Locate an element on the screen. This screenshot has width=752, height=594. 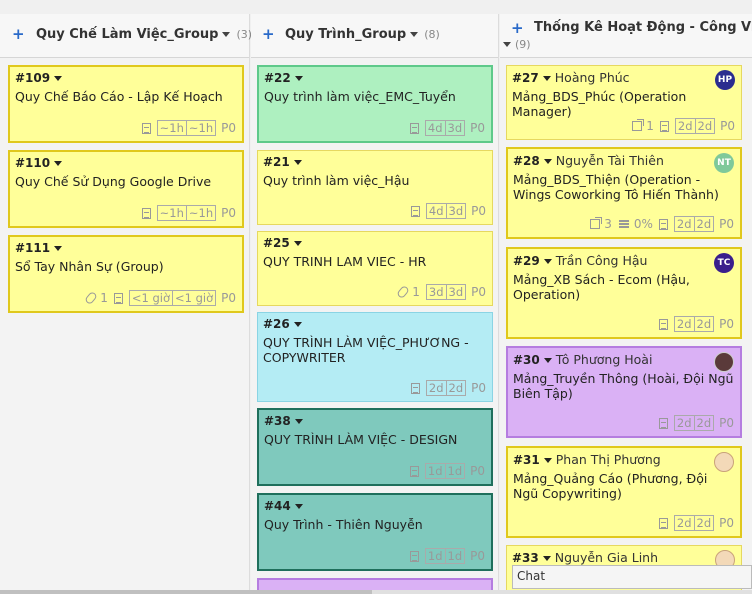
chat-panel: Chat is located at coordinates (632, 577).